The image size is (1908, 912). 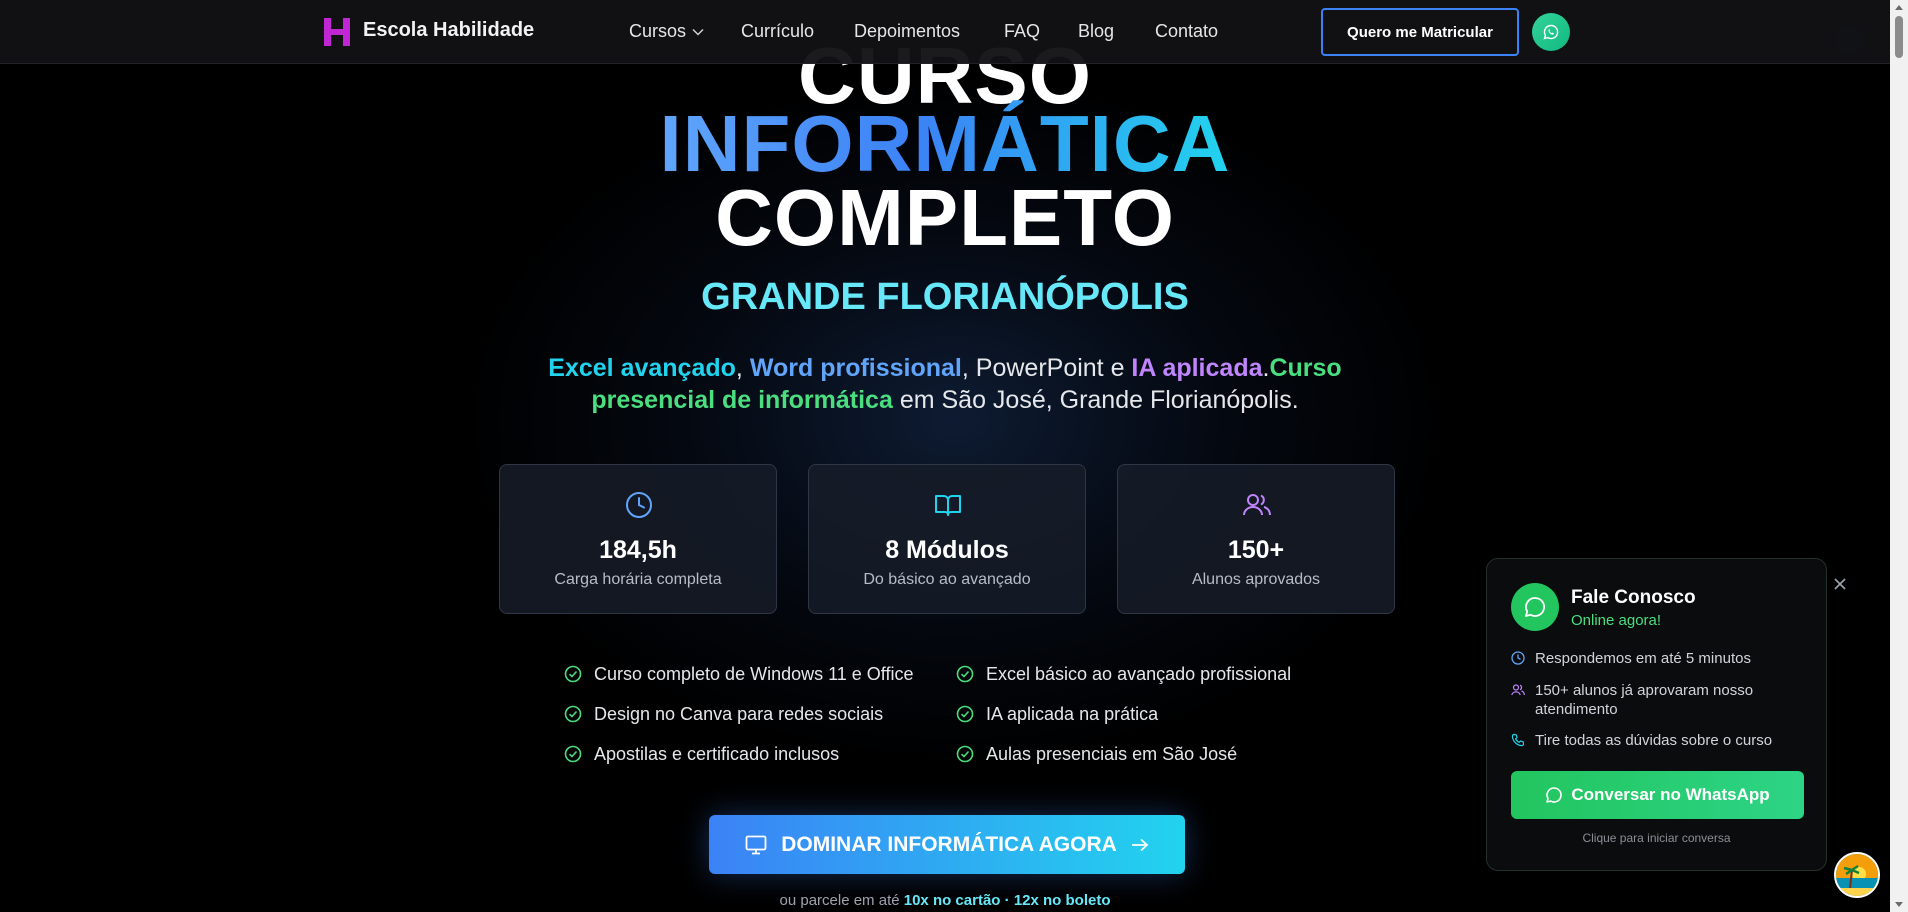 What do you see at coordinates (698, 32) in the screenshot?
I see `chevron-down-icon` at bounding box center [698, 32].